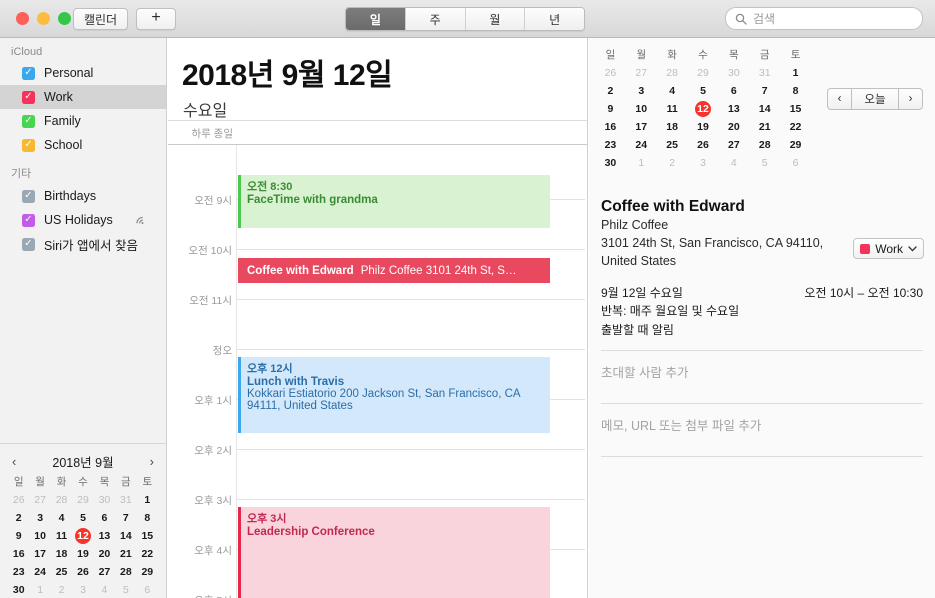 This screenshot has height=598, width=935. Describe the element at coordinates (435, 19) in the screenshot. I see `tab-week: 주` at that location.